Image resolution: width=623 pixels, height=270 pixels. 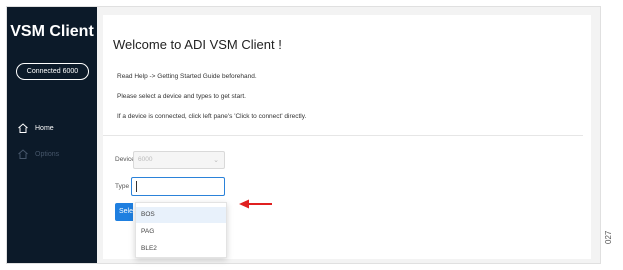 I want to click on text-cursor, so click(x=136, y=186).